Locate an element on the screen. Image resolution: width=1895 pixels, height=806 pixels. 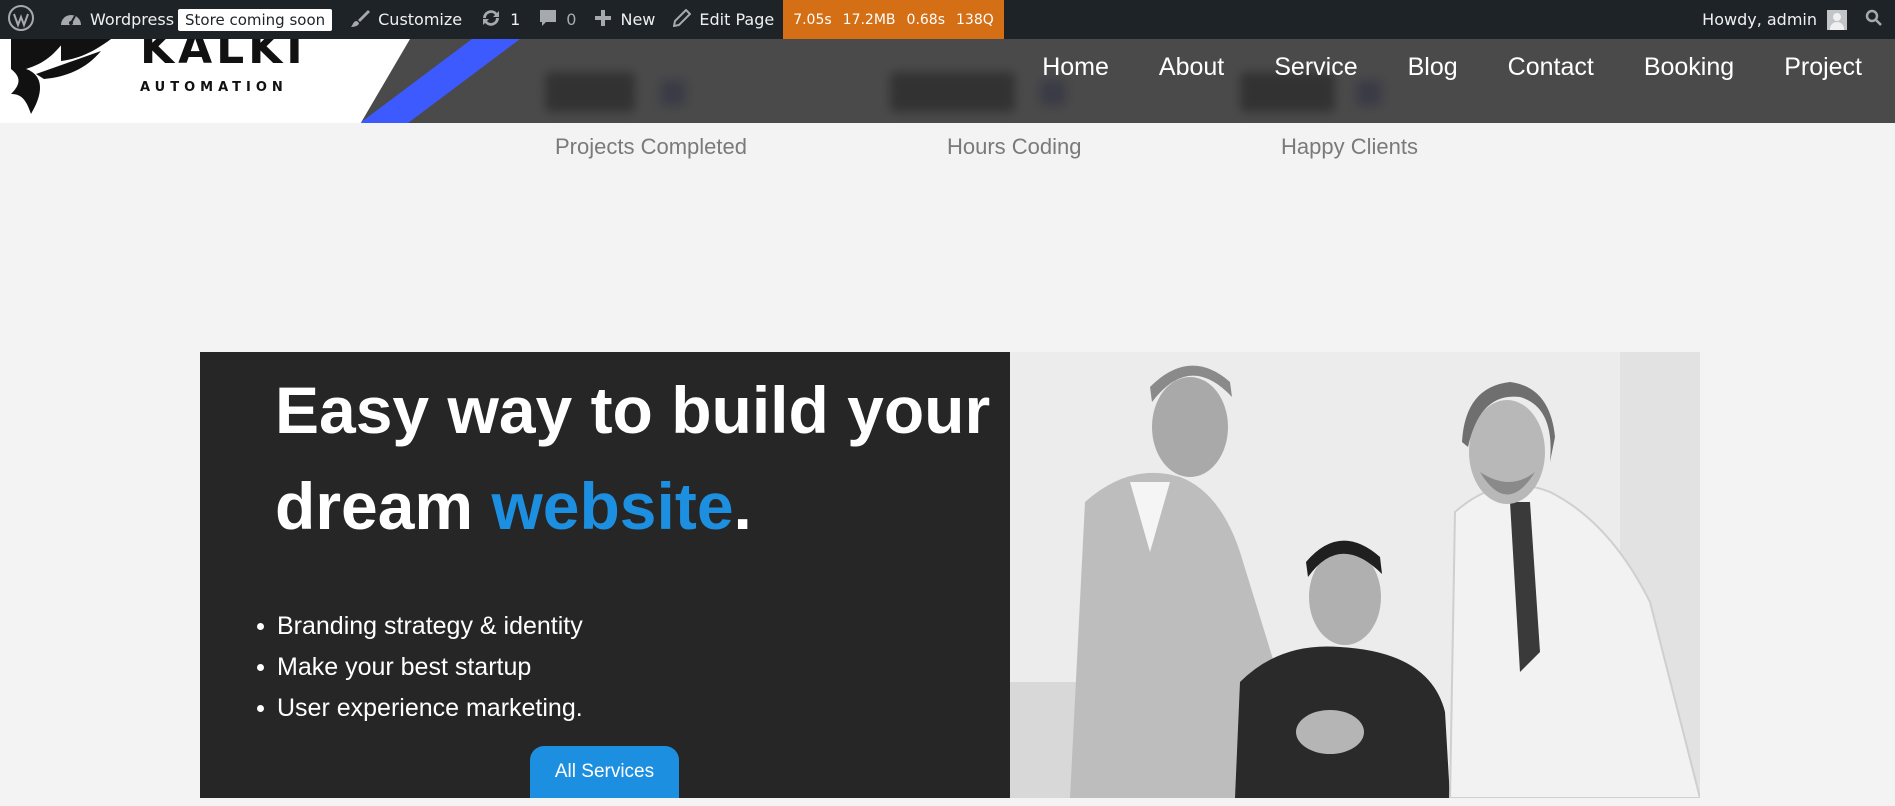
new-content-menu: New is located at coordinates (624, 19).